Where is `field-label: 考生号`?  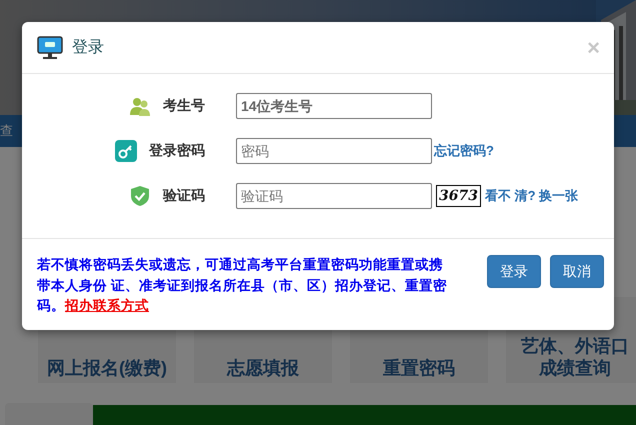 field-label: 考生号 is located at coordinates (184, 105).